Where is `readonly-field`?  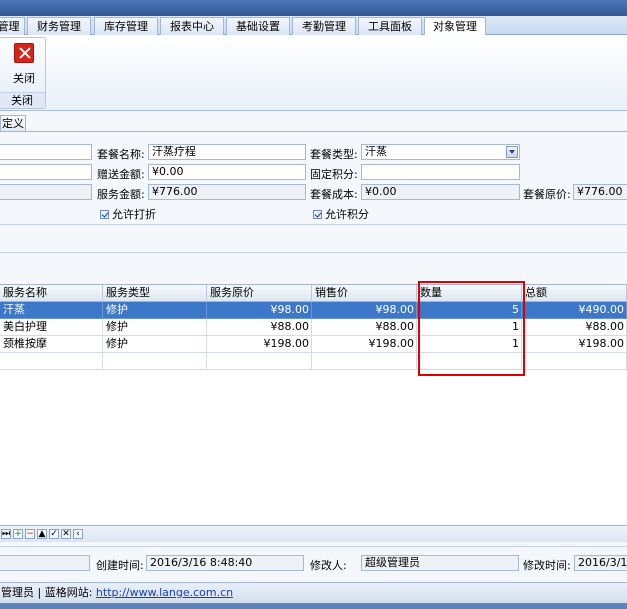 readonly-field is located at coordinates (46, 192).